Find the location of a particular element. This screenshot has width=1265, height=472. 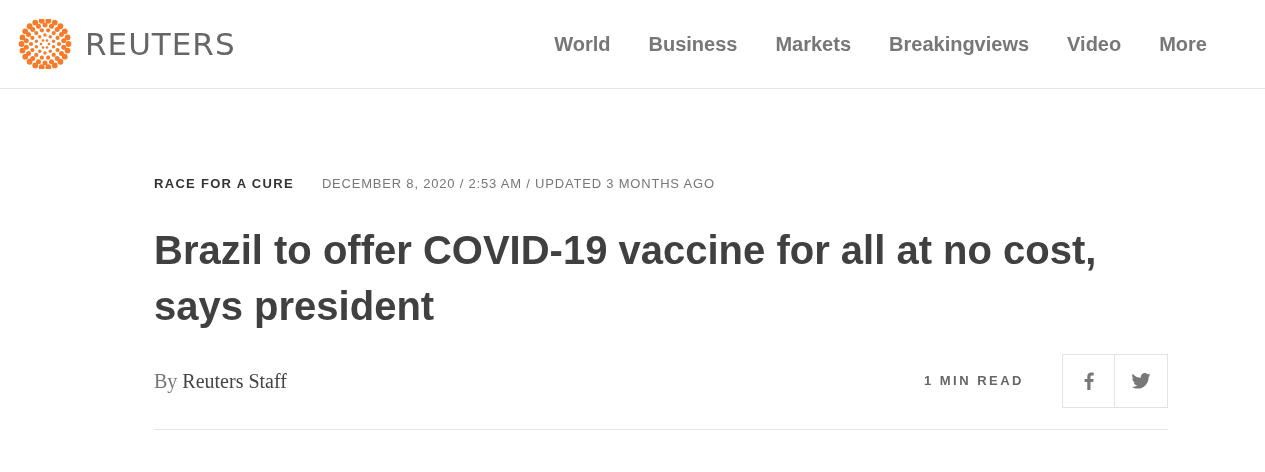

author-name: Reuters Staff is located at coordinates (234, 381).